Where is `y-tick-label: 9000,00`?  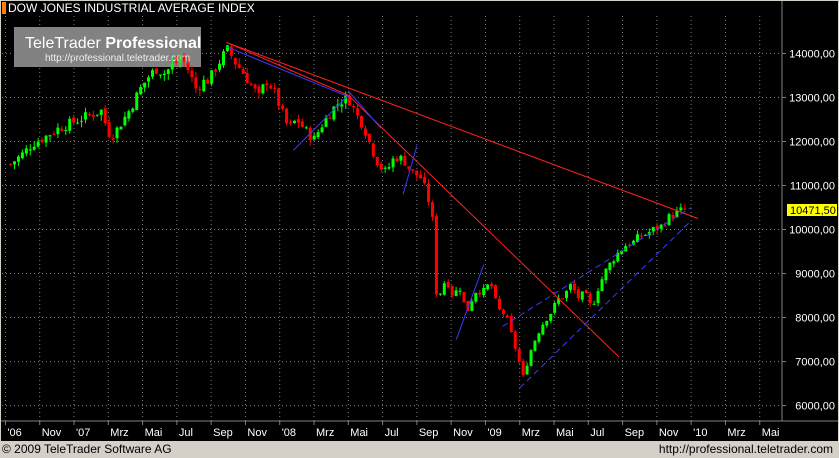 y-tick-label: 9000,00 is located at coordinates (815, 275).